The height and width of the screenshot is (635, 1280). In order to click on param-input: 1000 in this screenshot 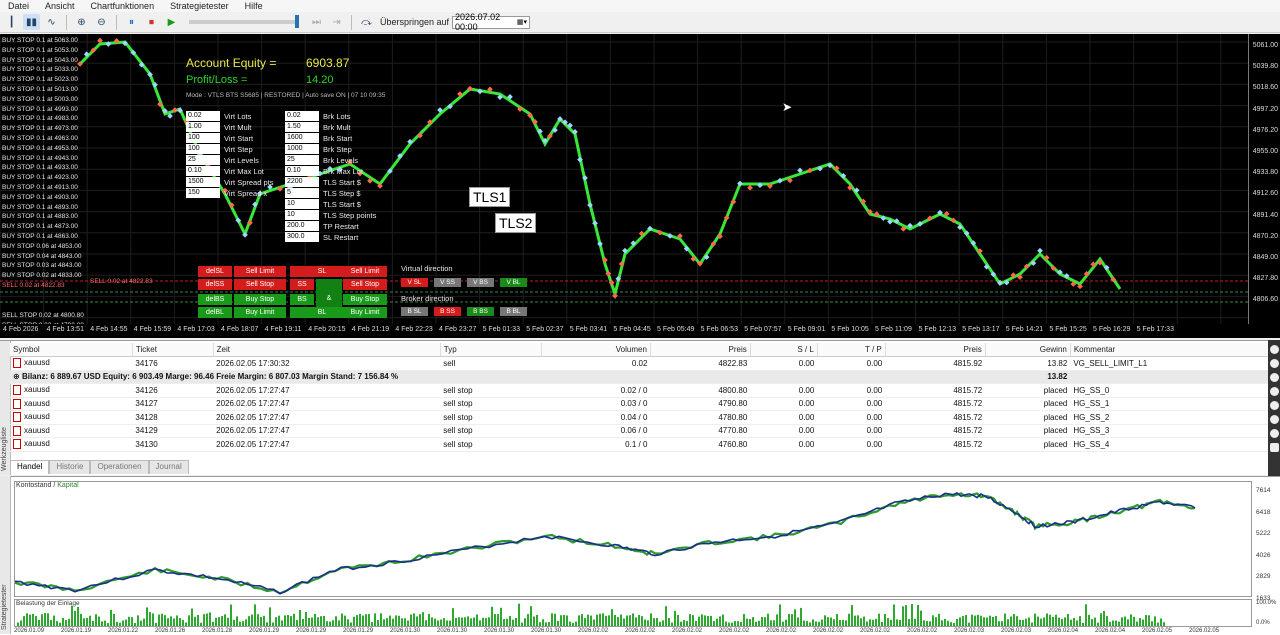, I will do `click(302, 149)`.